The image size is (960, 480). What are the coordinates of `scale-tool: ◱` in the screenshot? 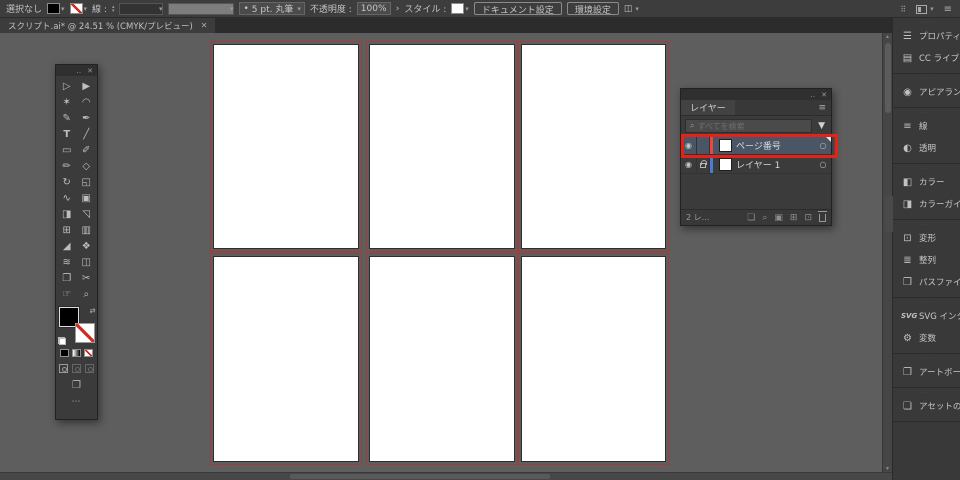 It's located at (87, 182).